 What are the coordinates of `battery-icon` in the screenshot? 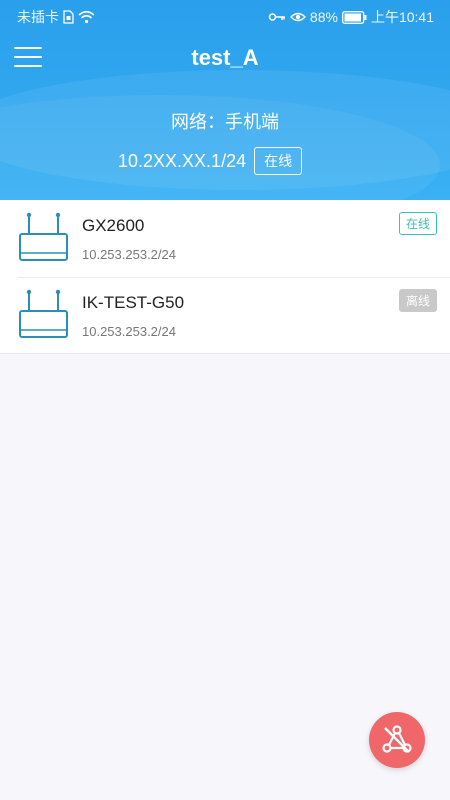 It's located at (354, 17).